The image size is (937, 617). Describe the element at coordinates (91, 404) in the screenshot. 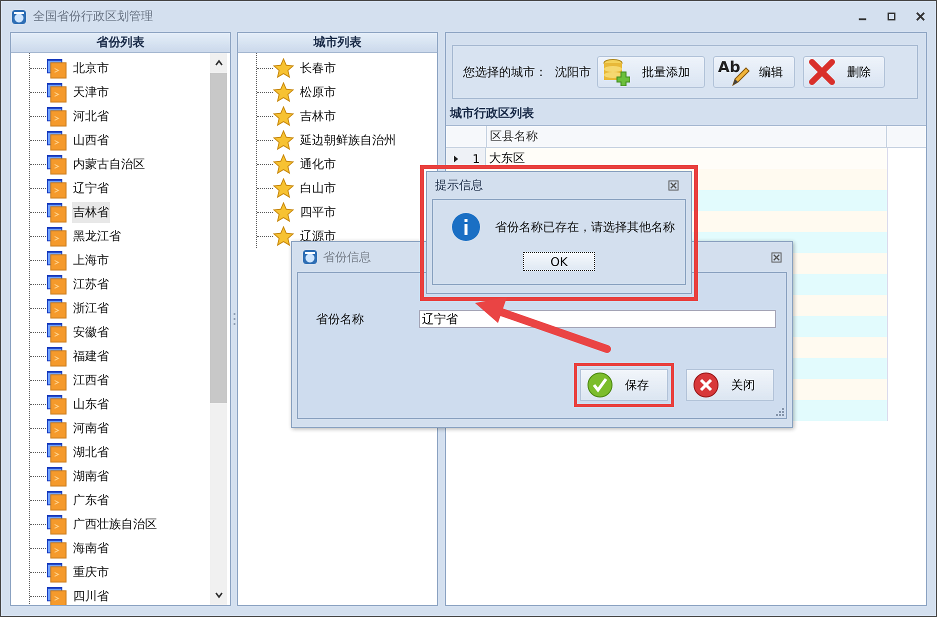

I see `province-item: 山东省` at that location.